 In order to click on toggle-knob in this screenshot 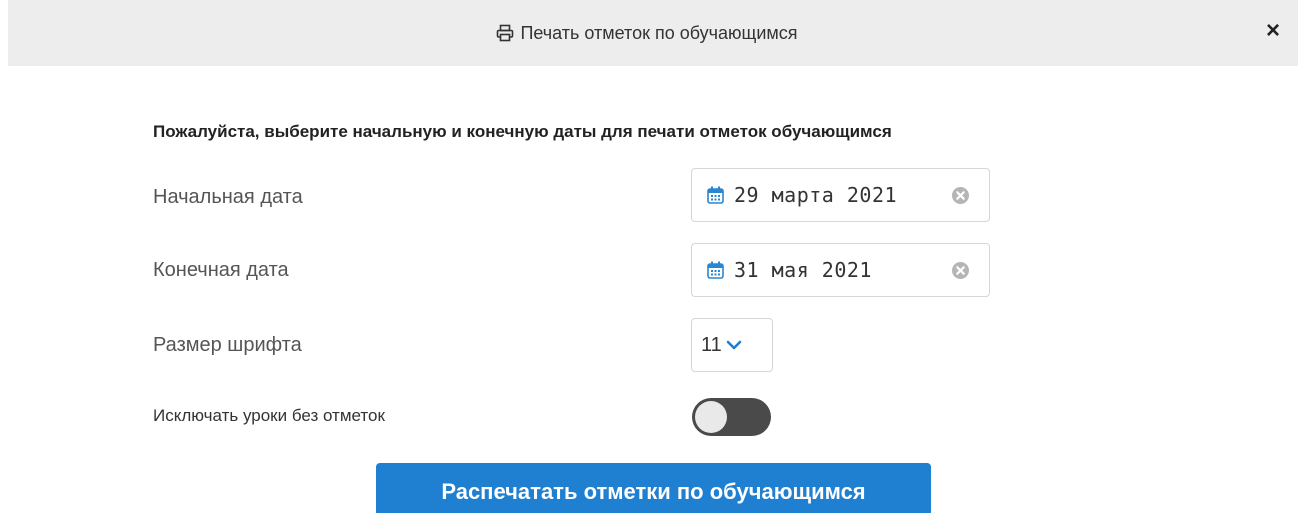, I will do `click(711, 417)`.